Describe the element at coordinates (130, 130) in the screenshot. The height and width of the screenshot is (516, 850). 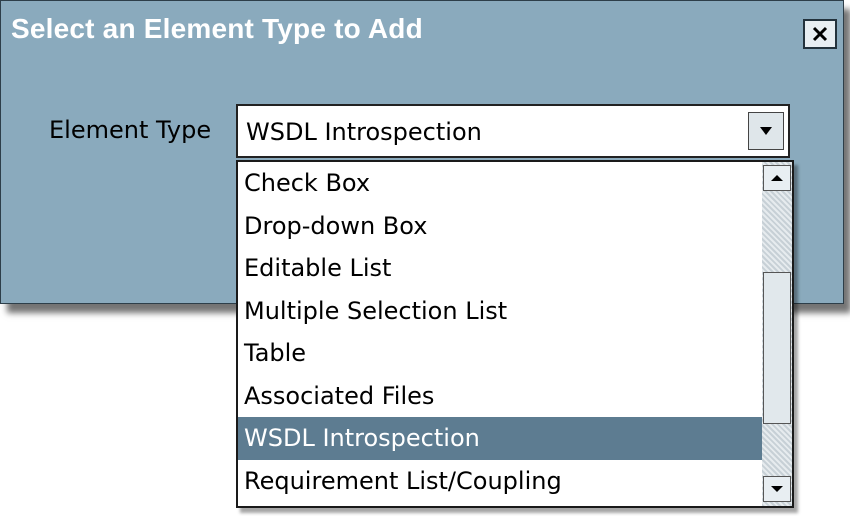
I see `element-type-label: Element Type` at that location.